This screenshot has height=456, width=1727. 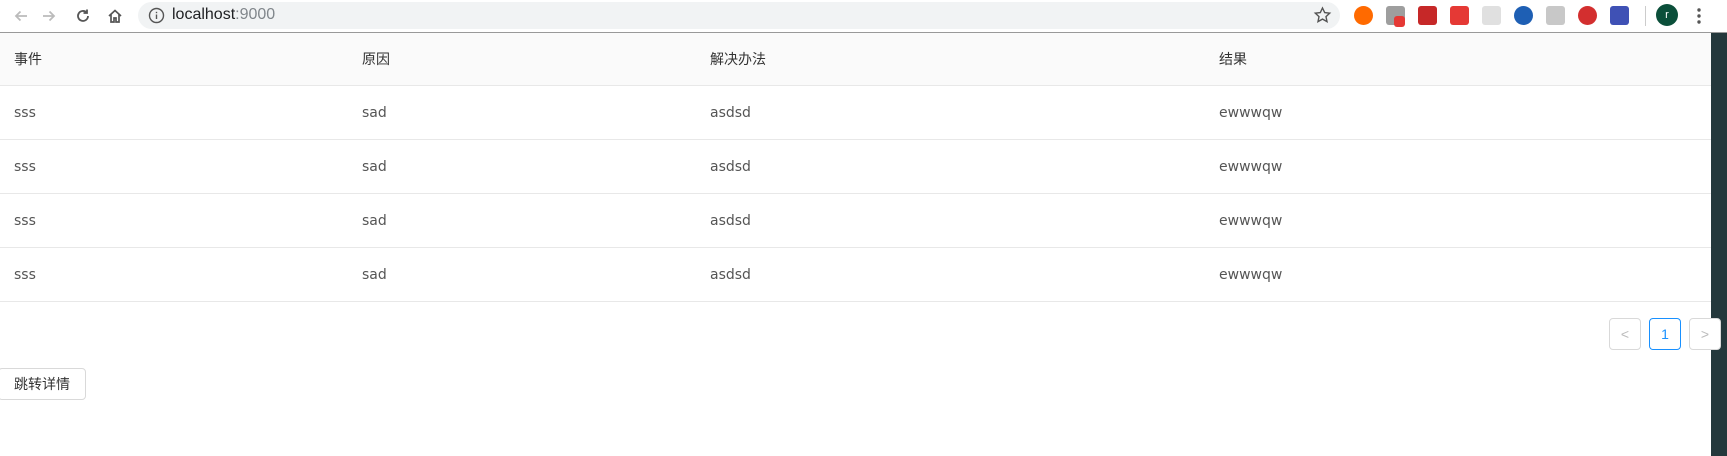 What do you see at coordinates (156, 15) in the screenshot?
I see `info-icon` at bounding box center [156, 15].